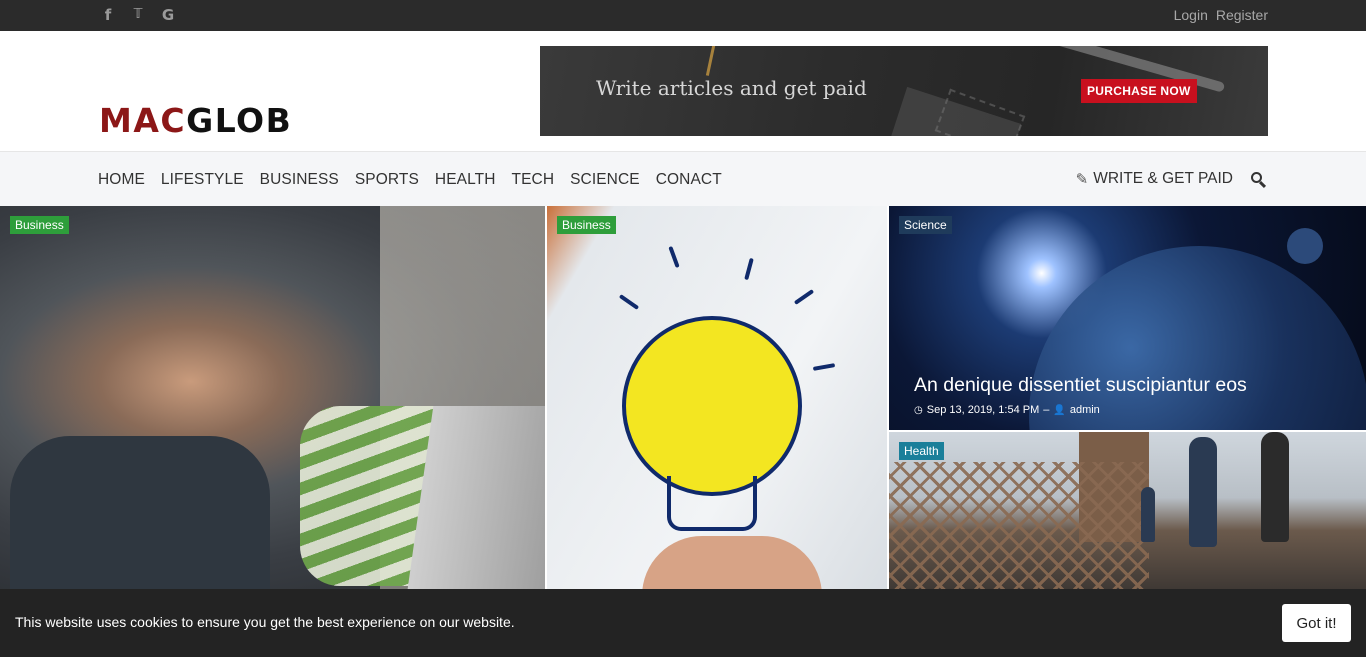 The height and width of the screenshot is (657, 1366). I want to click on pencil-icon: ✎, so click(1082, 179).